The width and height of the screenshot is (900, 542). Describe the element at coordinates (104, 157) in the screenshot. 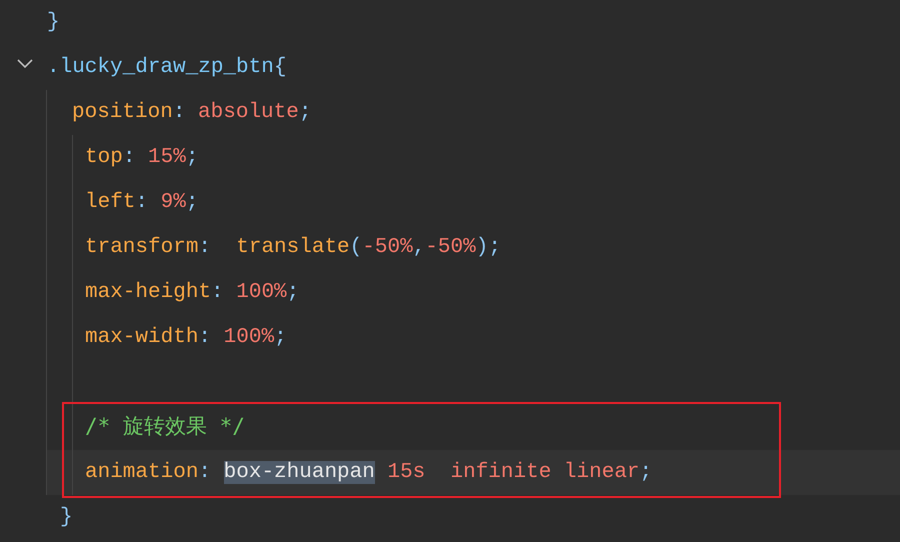

I see `code-token: top` at that location.